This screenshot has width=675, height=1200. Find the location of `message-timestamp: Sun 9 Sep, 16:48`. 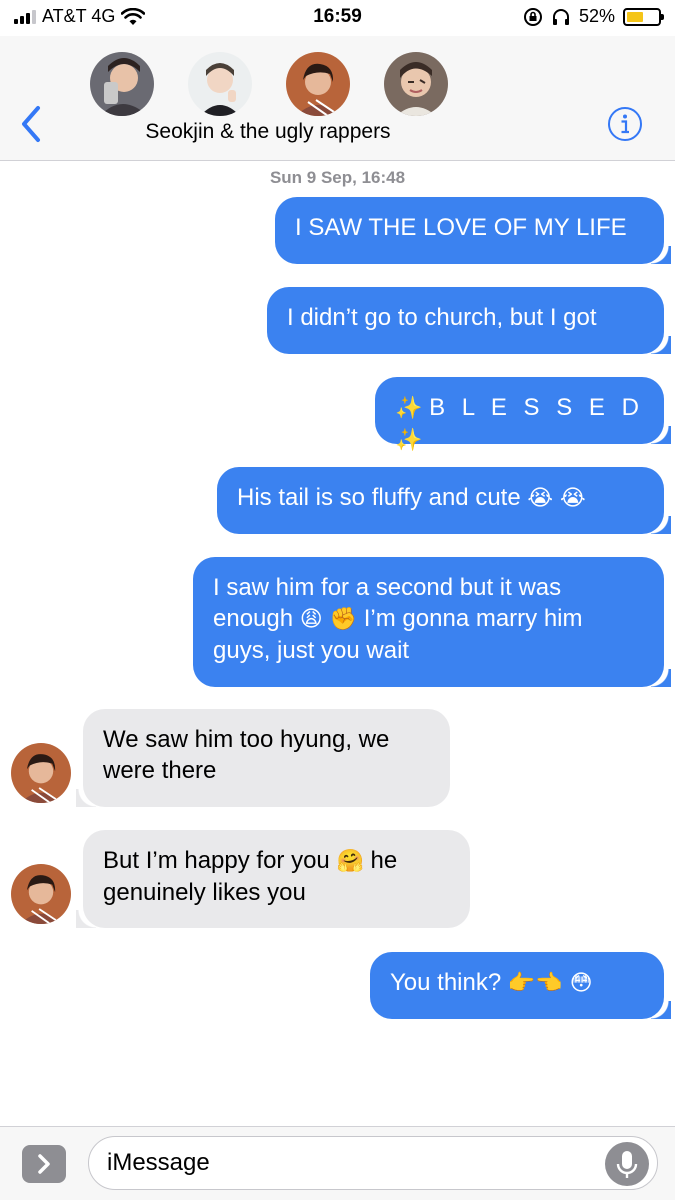

message-timestamp: Sun 9 Sep, 16:48 is located at coordinates (337, 177).